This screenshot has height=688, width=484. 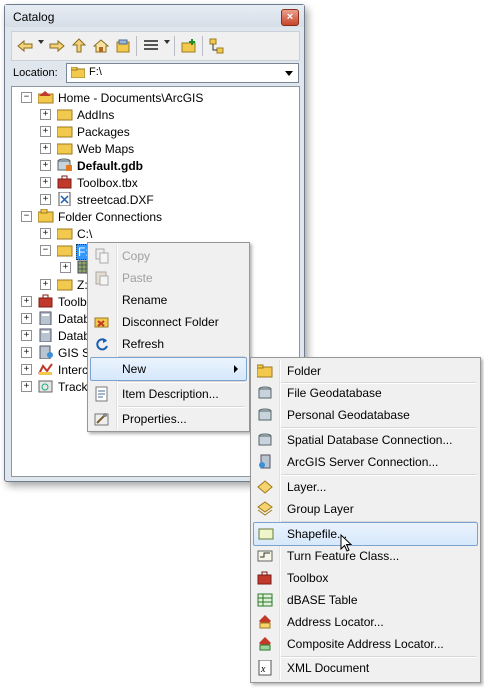 What do you see at coordinates (152, 233) in the screenshot?
I see `tree-item-c-drive: + C:\` at bounding box center [152, 233].